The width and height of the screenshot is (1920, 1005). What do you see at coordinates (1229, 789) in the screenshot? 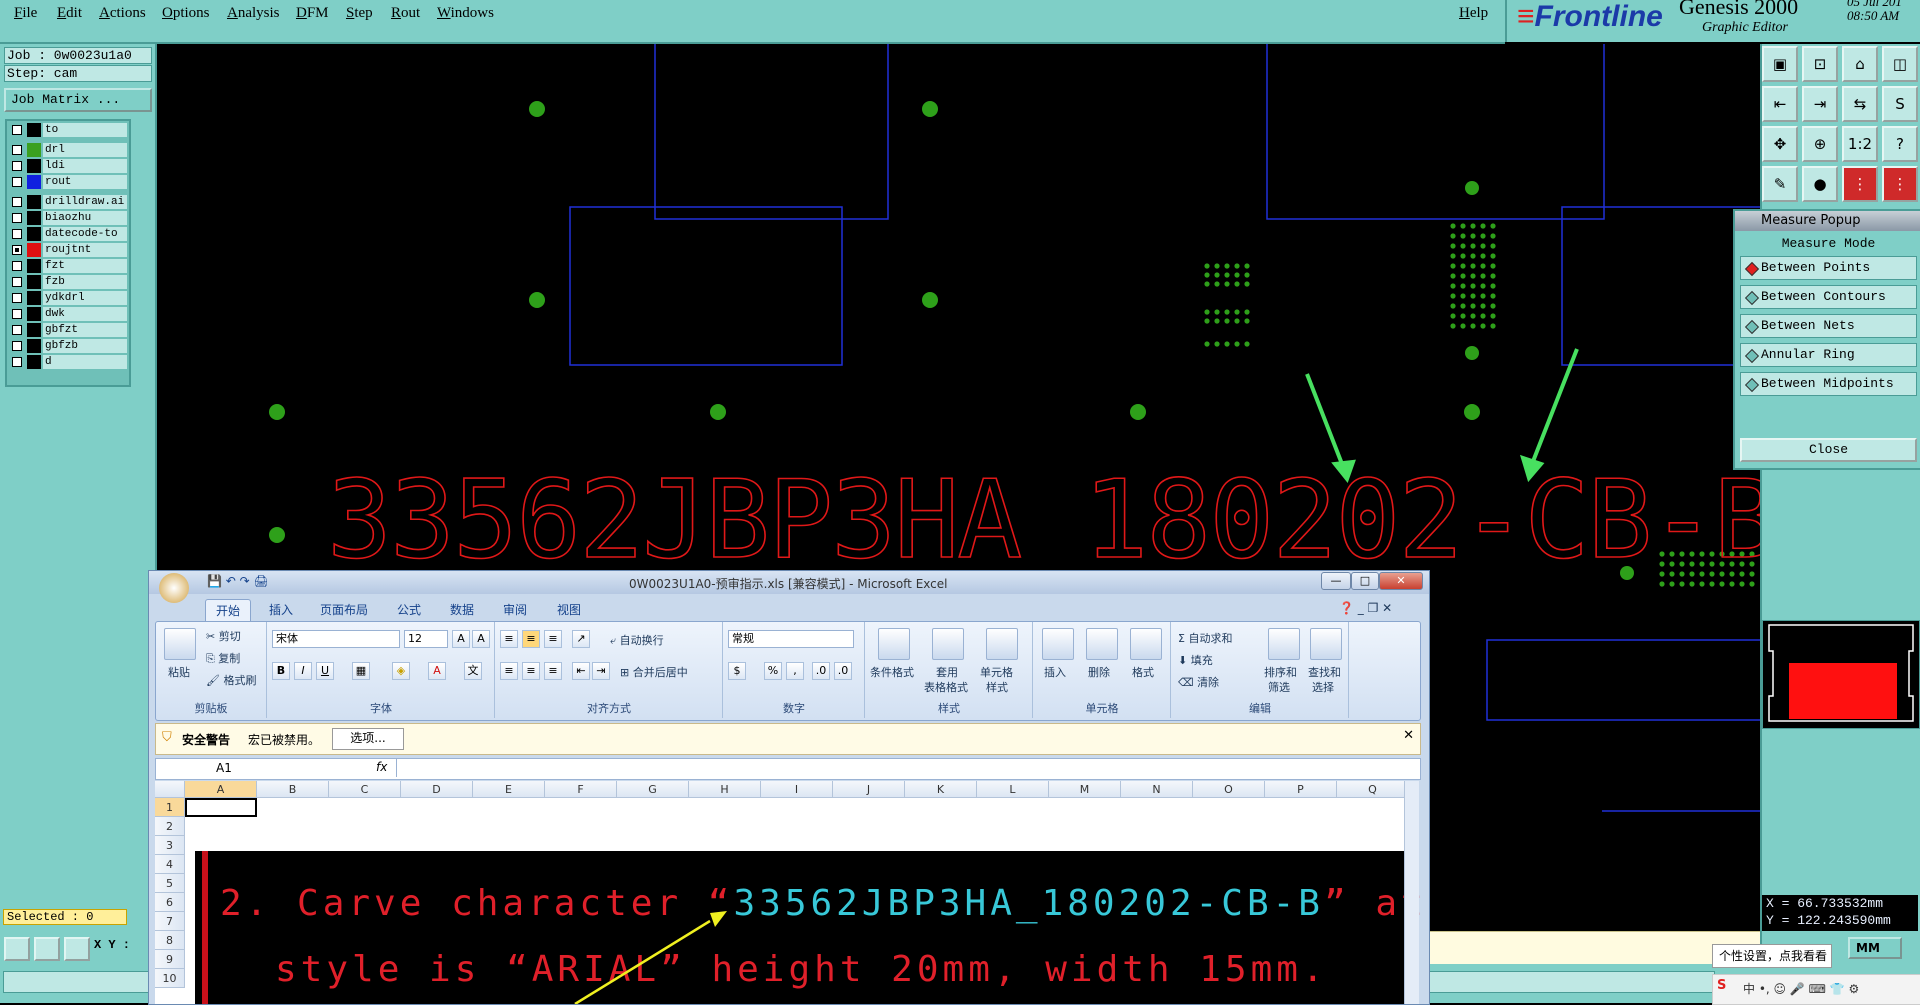
I see `column-header: O` at bounding box center [1229, 789].